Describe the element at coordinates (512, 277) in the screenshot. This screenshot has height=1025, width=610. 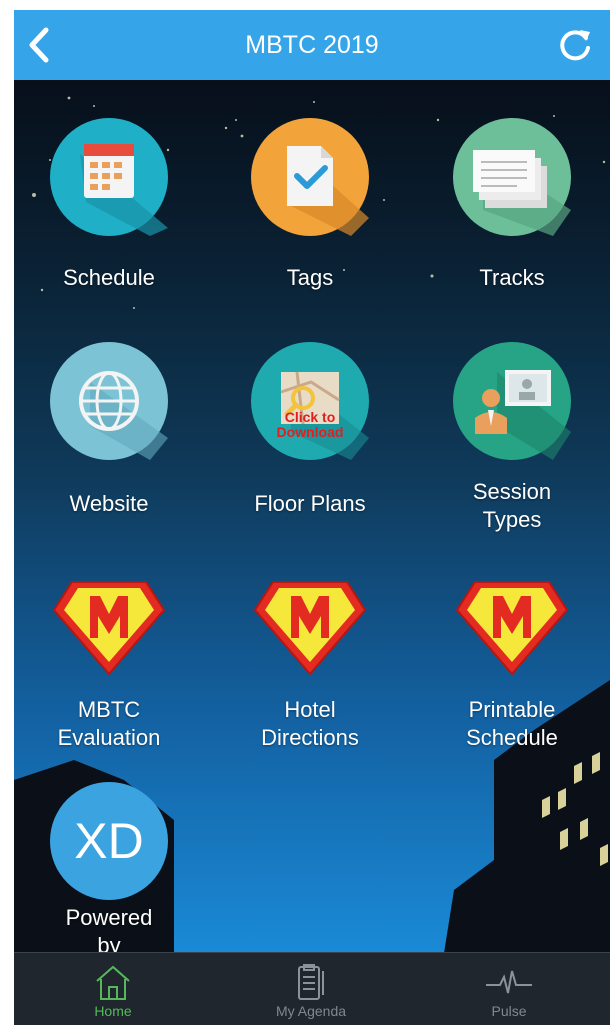
I see `tile-label: Tracks` at that location.